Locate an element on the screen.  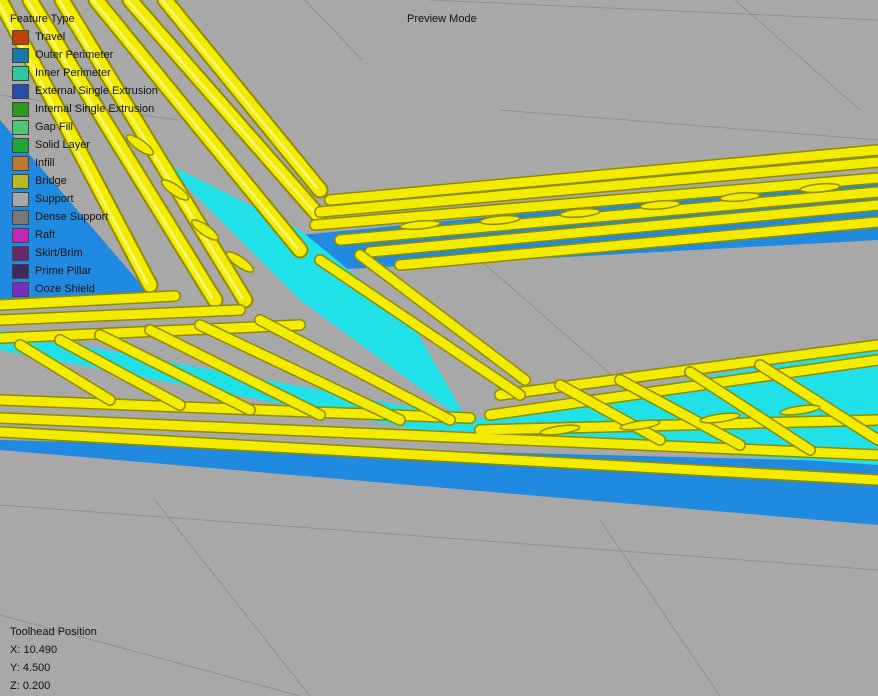
upper-right-arm-extrusions is located at coordinates (593, 207).